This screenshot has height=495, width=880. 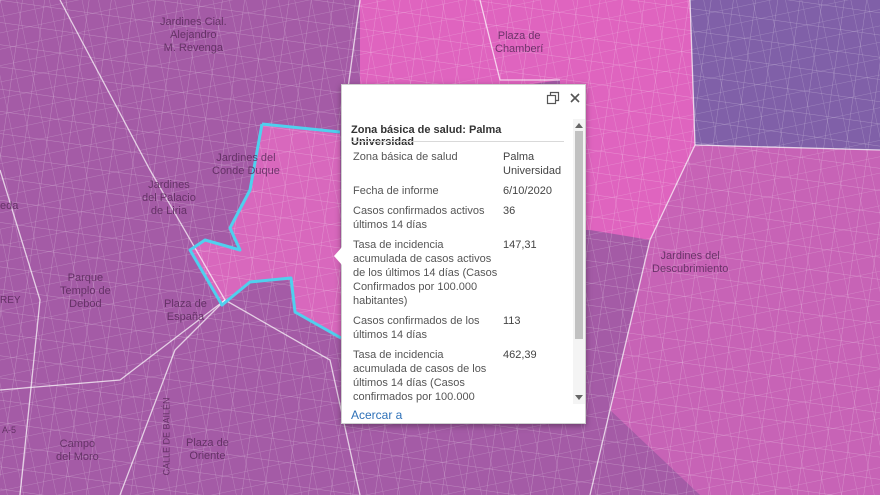 I want to click on map-label-a5: A-5, so click(x=9, y=430).